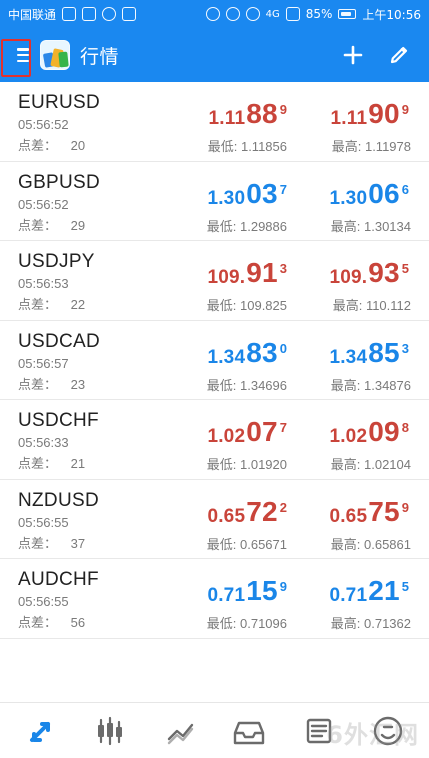  I want to click on ask-price-main: 0.71, so click(348, 595).